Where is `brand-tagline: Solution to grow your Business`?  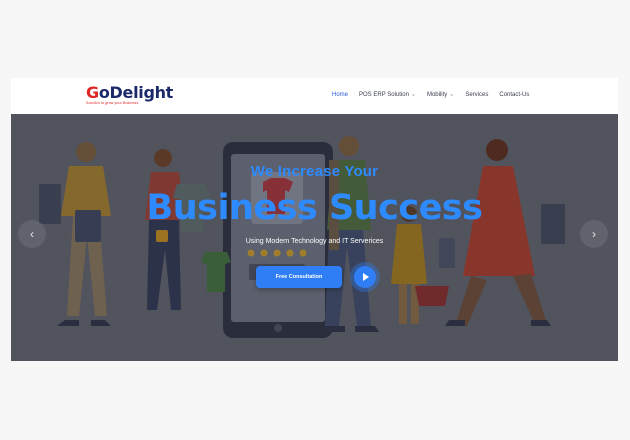
brand-tagline: Solution to grow your Business is located at coordinates (112, 103).